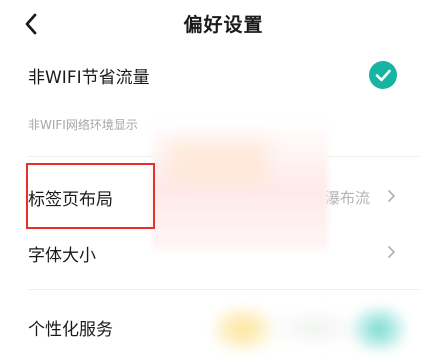 This screenshot has height=357, width=447. I want to click on setting-label-tab-layout: 标签页布局, so click(70, 200).